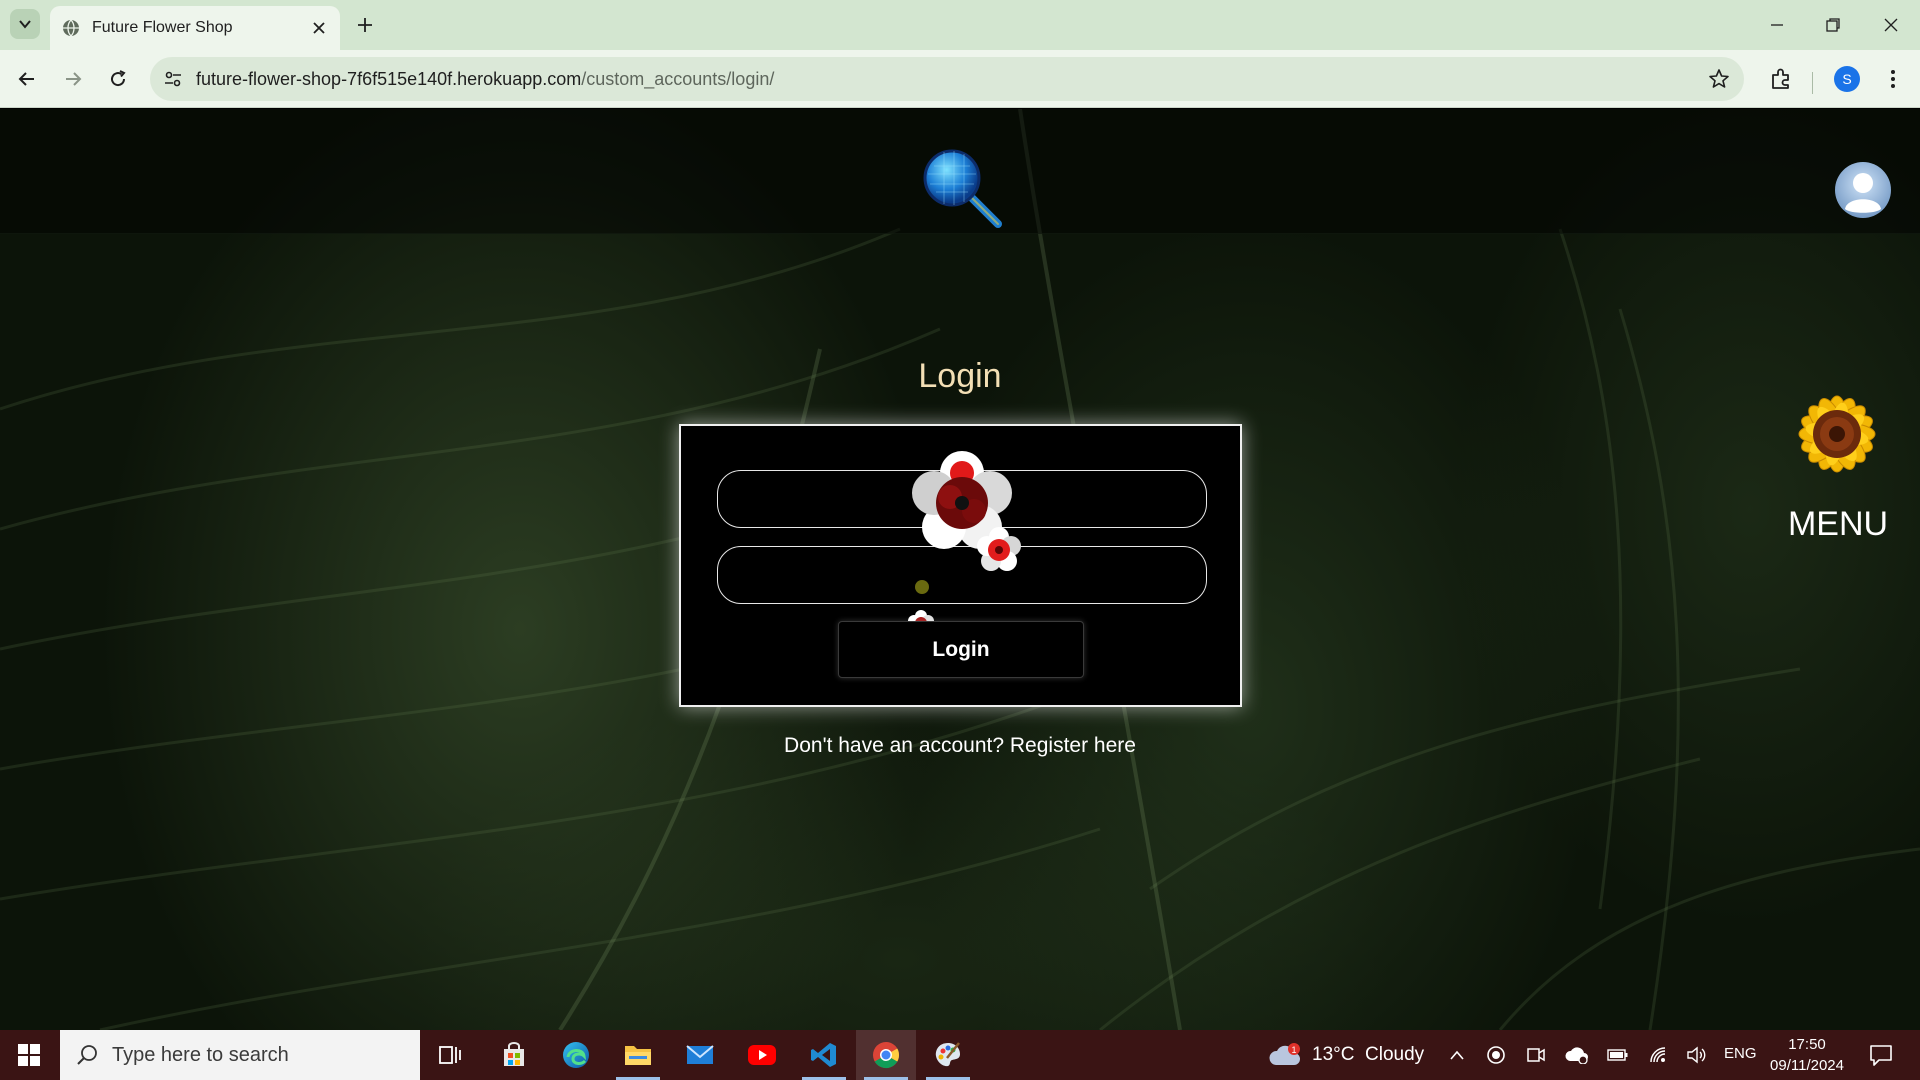 The image size is (1920, 1080). Describe the element at coordinates (1812, 83) in the screenshot. I see `toolbar-separator` at that location.